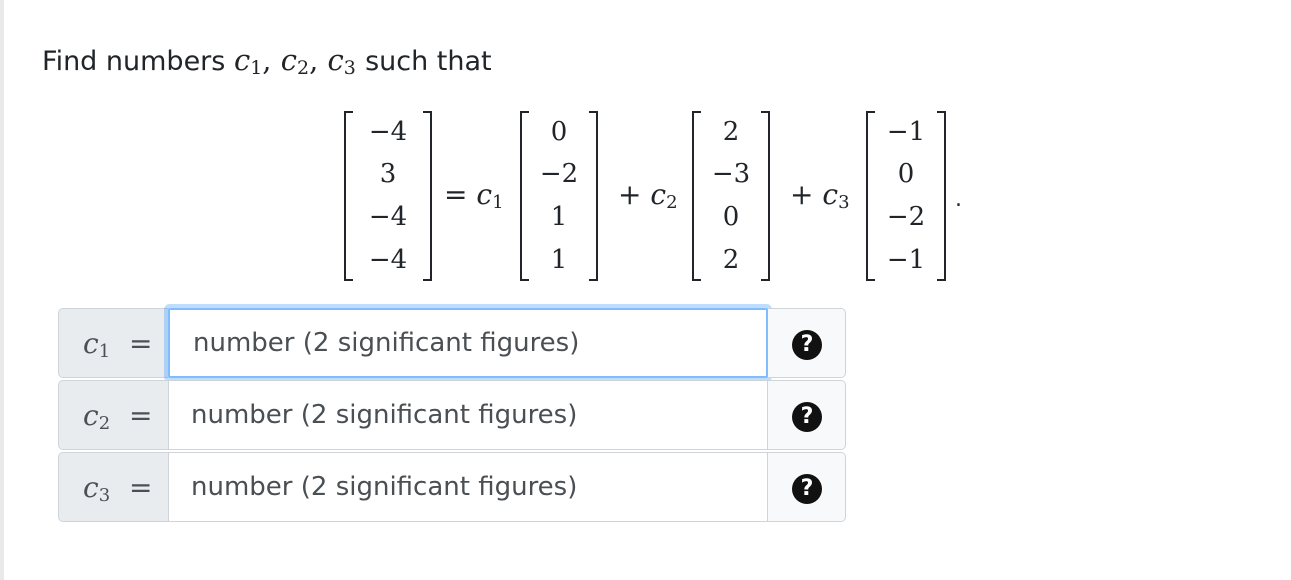 The image size is (1291, 580). Describe the element at coordinates (388, 132) in the screenshot. I see `lhs-entry-1: −4` at that location.